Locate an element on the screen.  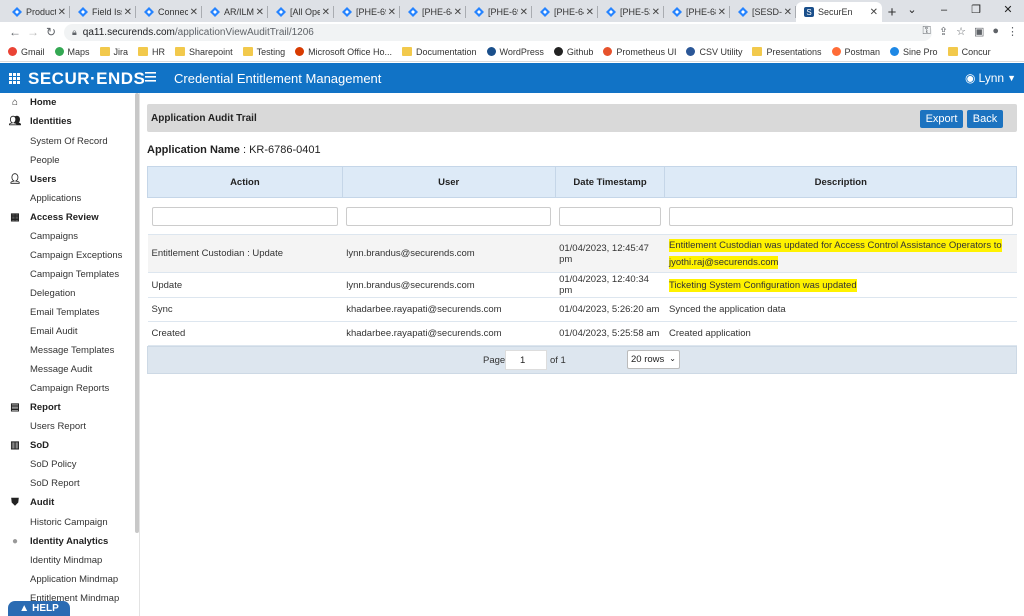
securends-logo: SECUR·ENDS is located at coordinates (86, 79).